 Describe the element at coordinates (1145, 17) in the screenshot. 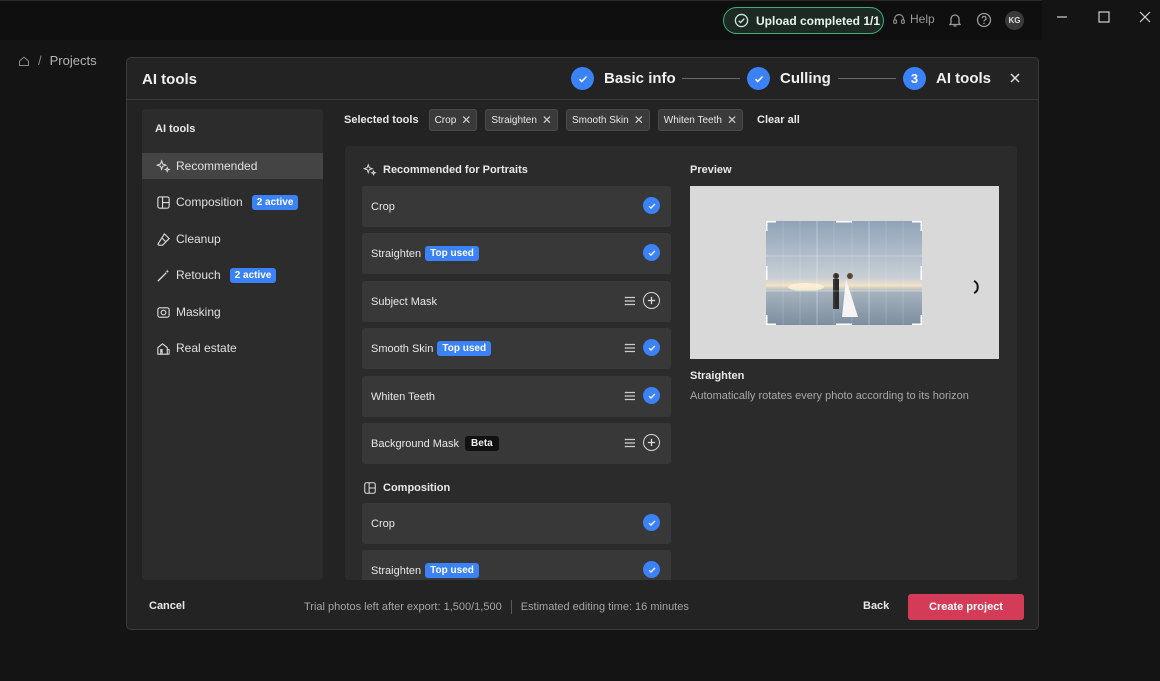

I see `window-close-icon` at that location.